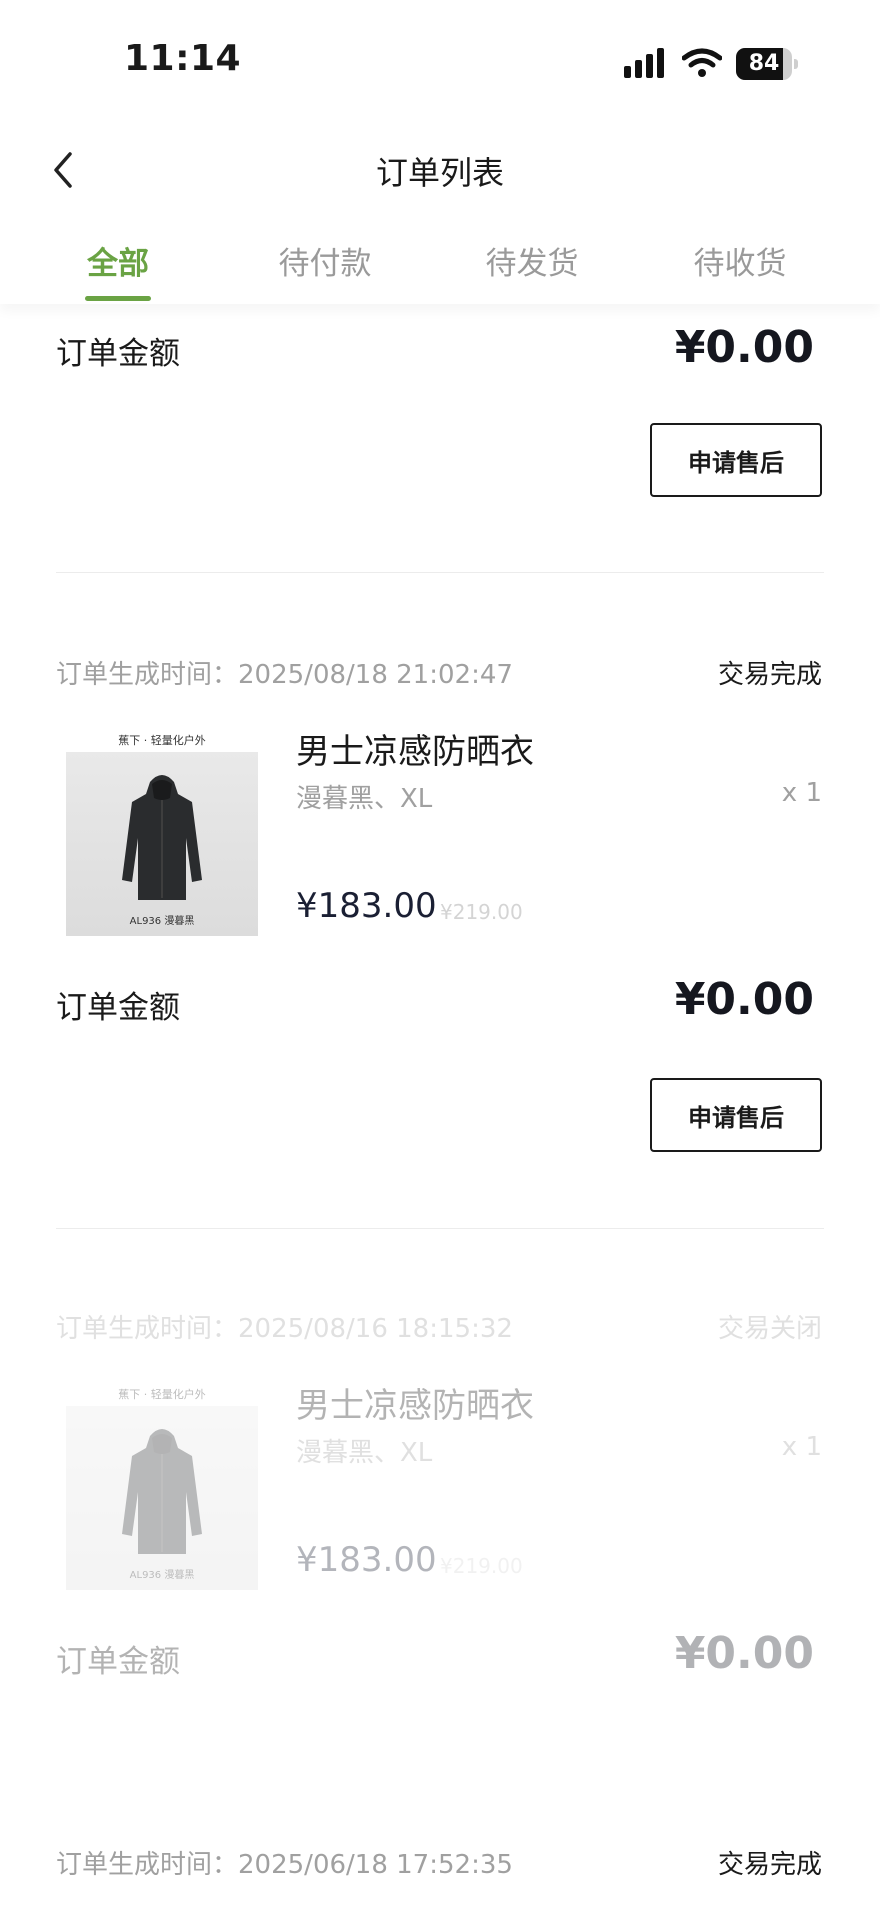  Describe the element at coordinates (740, 260) in the screenshot. I see `tab-pending-receipt: 待收货` at that location.